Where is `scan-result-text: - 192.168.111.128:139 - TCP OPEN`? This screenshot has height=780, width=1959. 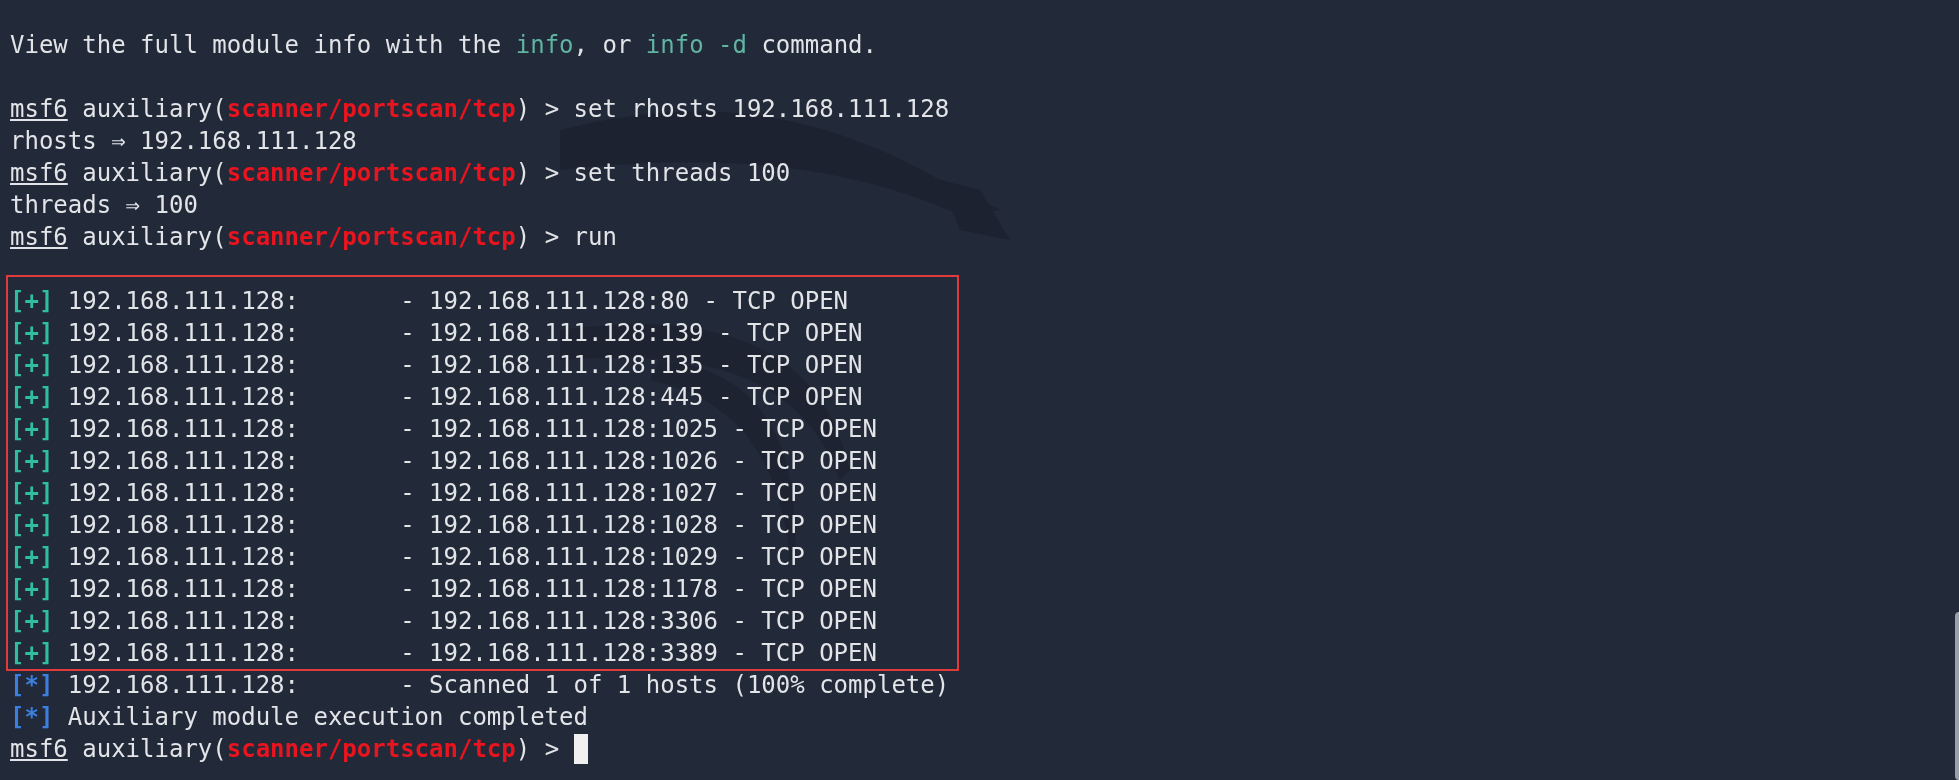
scan-result-text: - 192.168.111.128:139 - TCP OPEN is located at coordinates (631, 333).